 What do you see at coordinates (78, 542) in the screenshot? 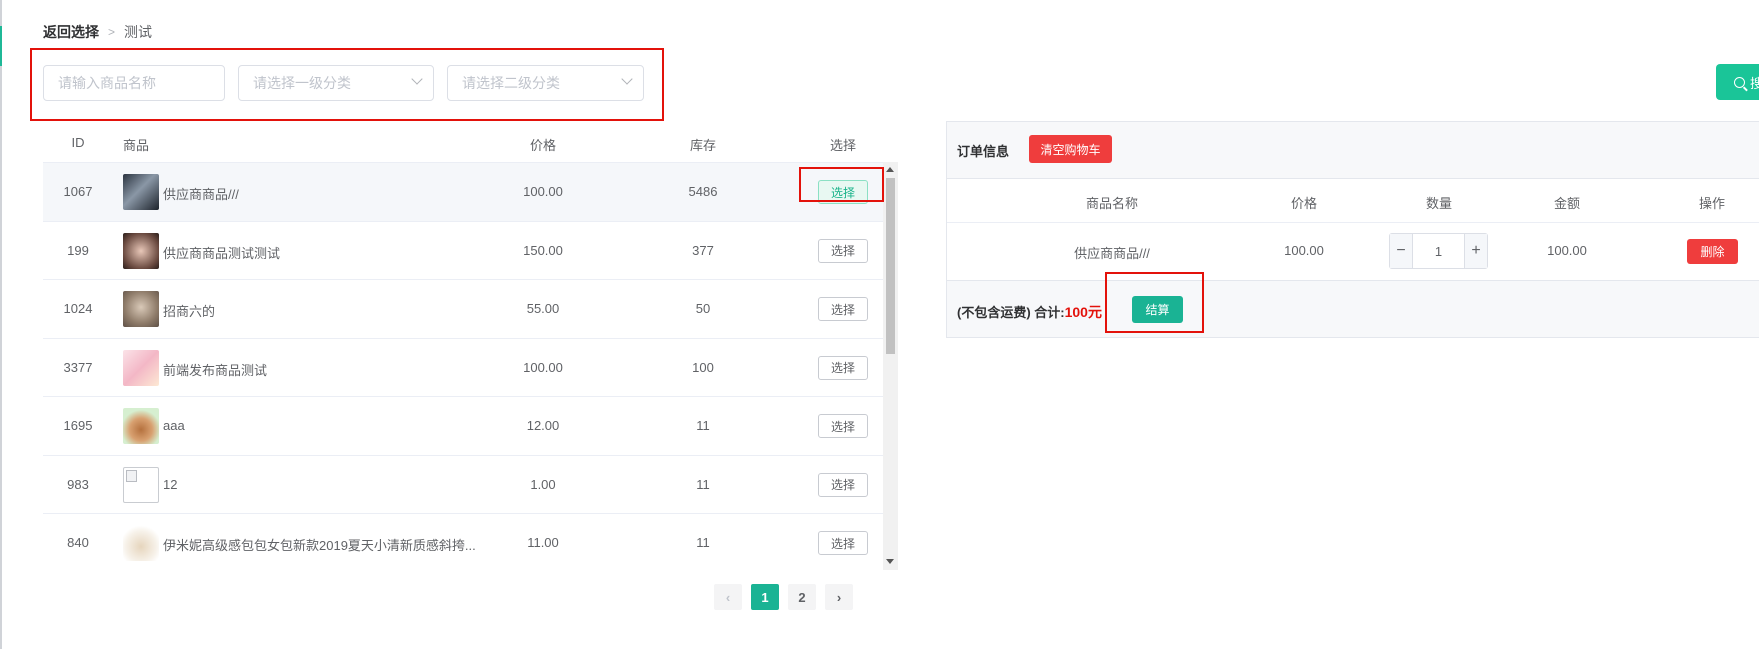
I see `row-id: 840` at bounding box center [78, 542].